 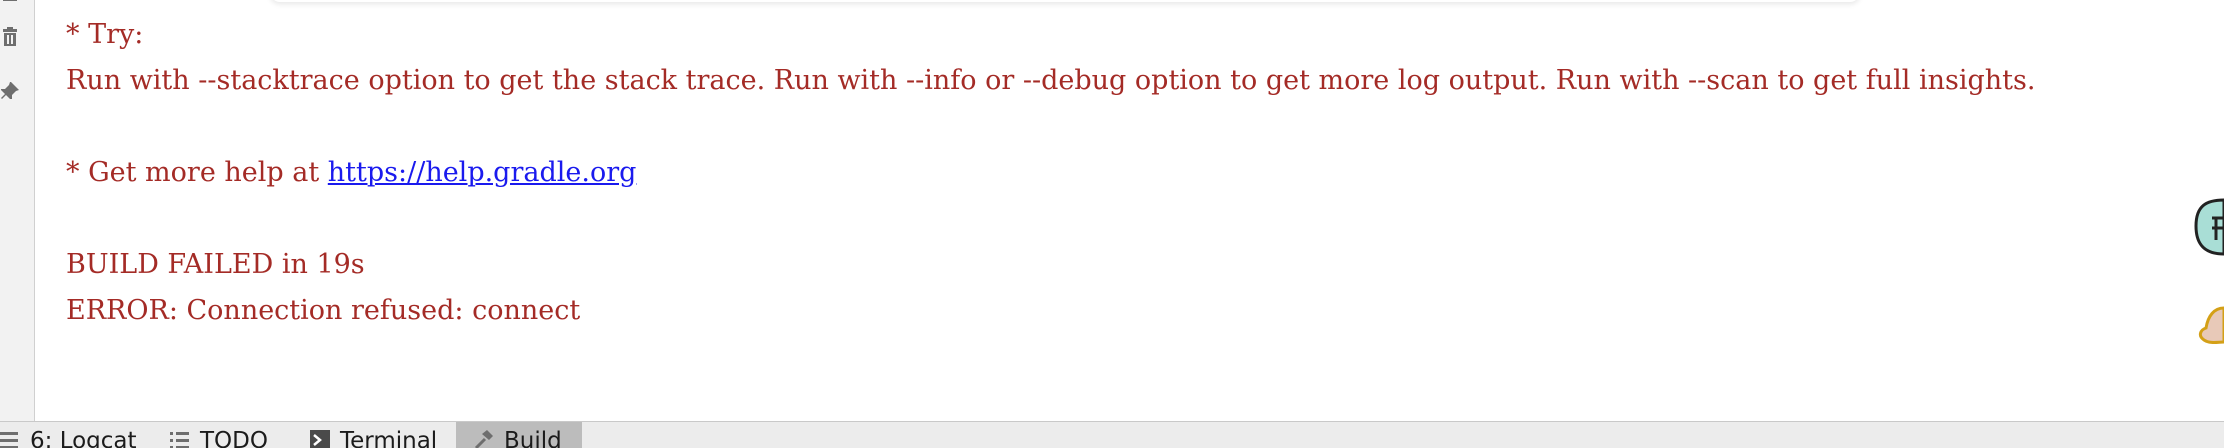 I want to click on tab-build: Build, so click(x=519, y=435).